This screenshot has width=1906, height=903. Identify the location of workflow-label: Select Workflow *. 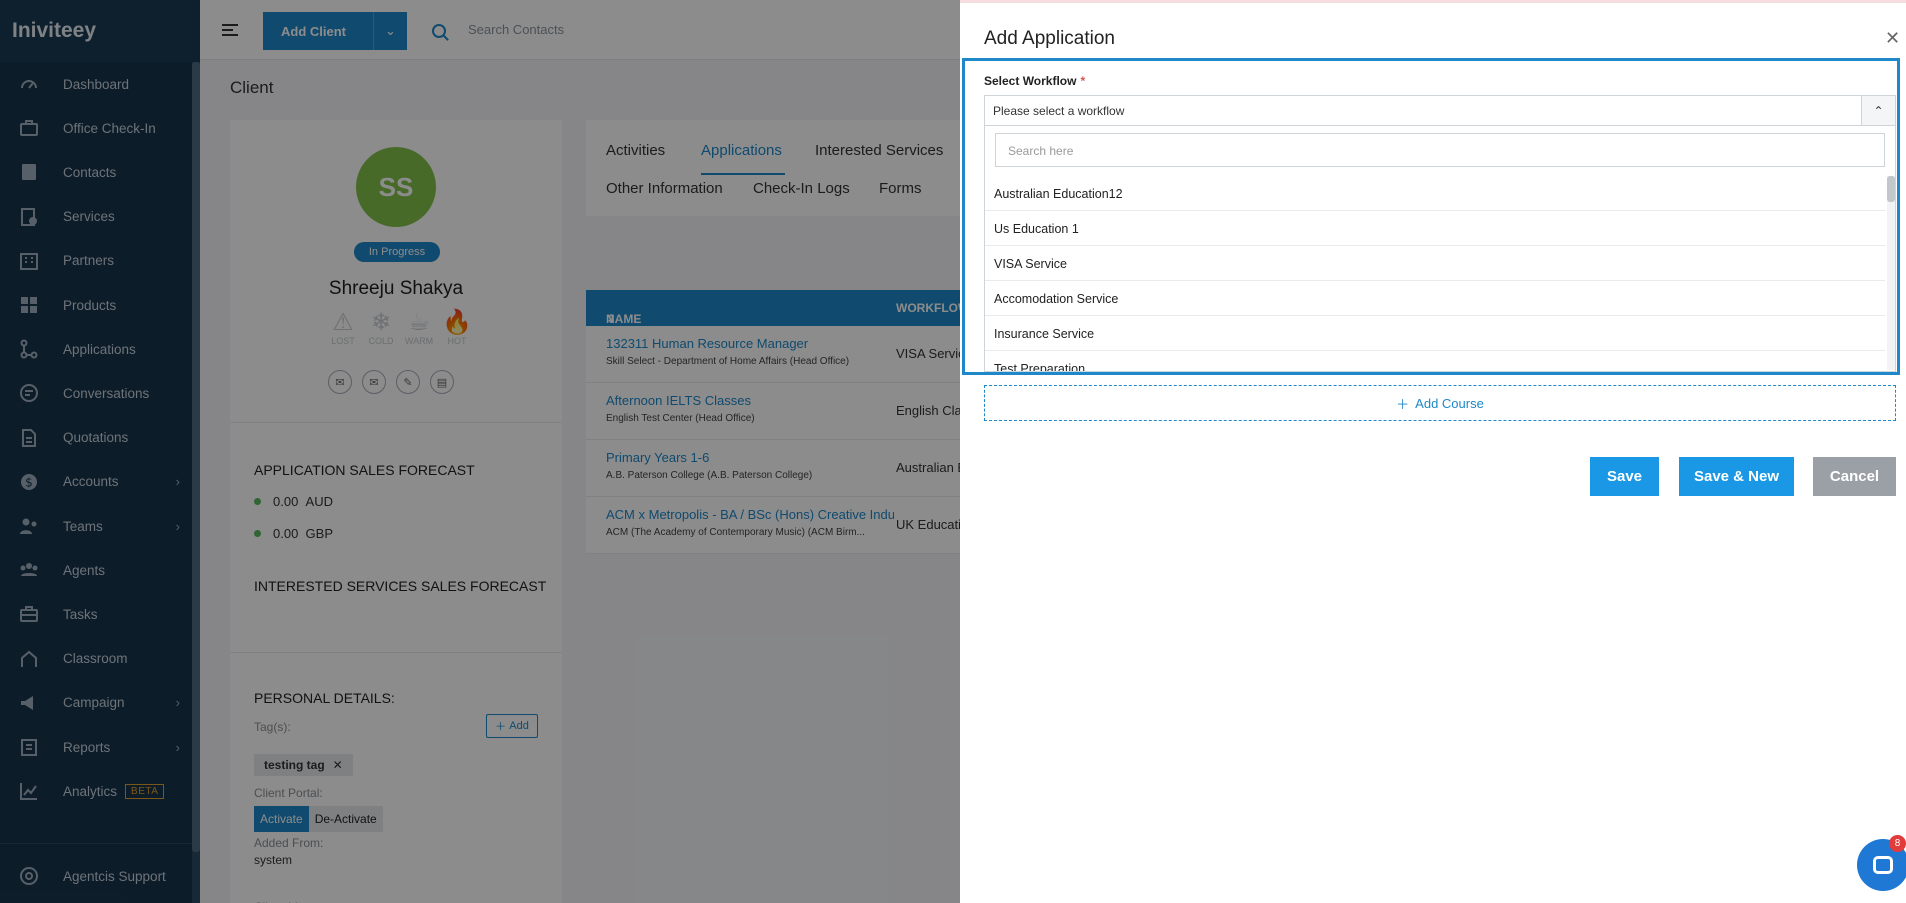
(1034, 81).